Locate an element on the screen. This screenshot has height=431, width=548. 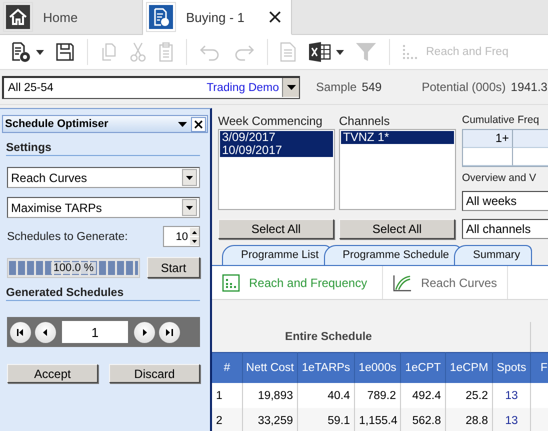
start-button: Start is located at coordinates (173, 267).